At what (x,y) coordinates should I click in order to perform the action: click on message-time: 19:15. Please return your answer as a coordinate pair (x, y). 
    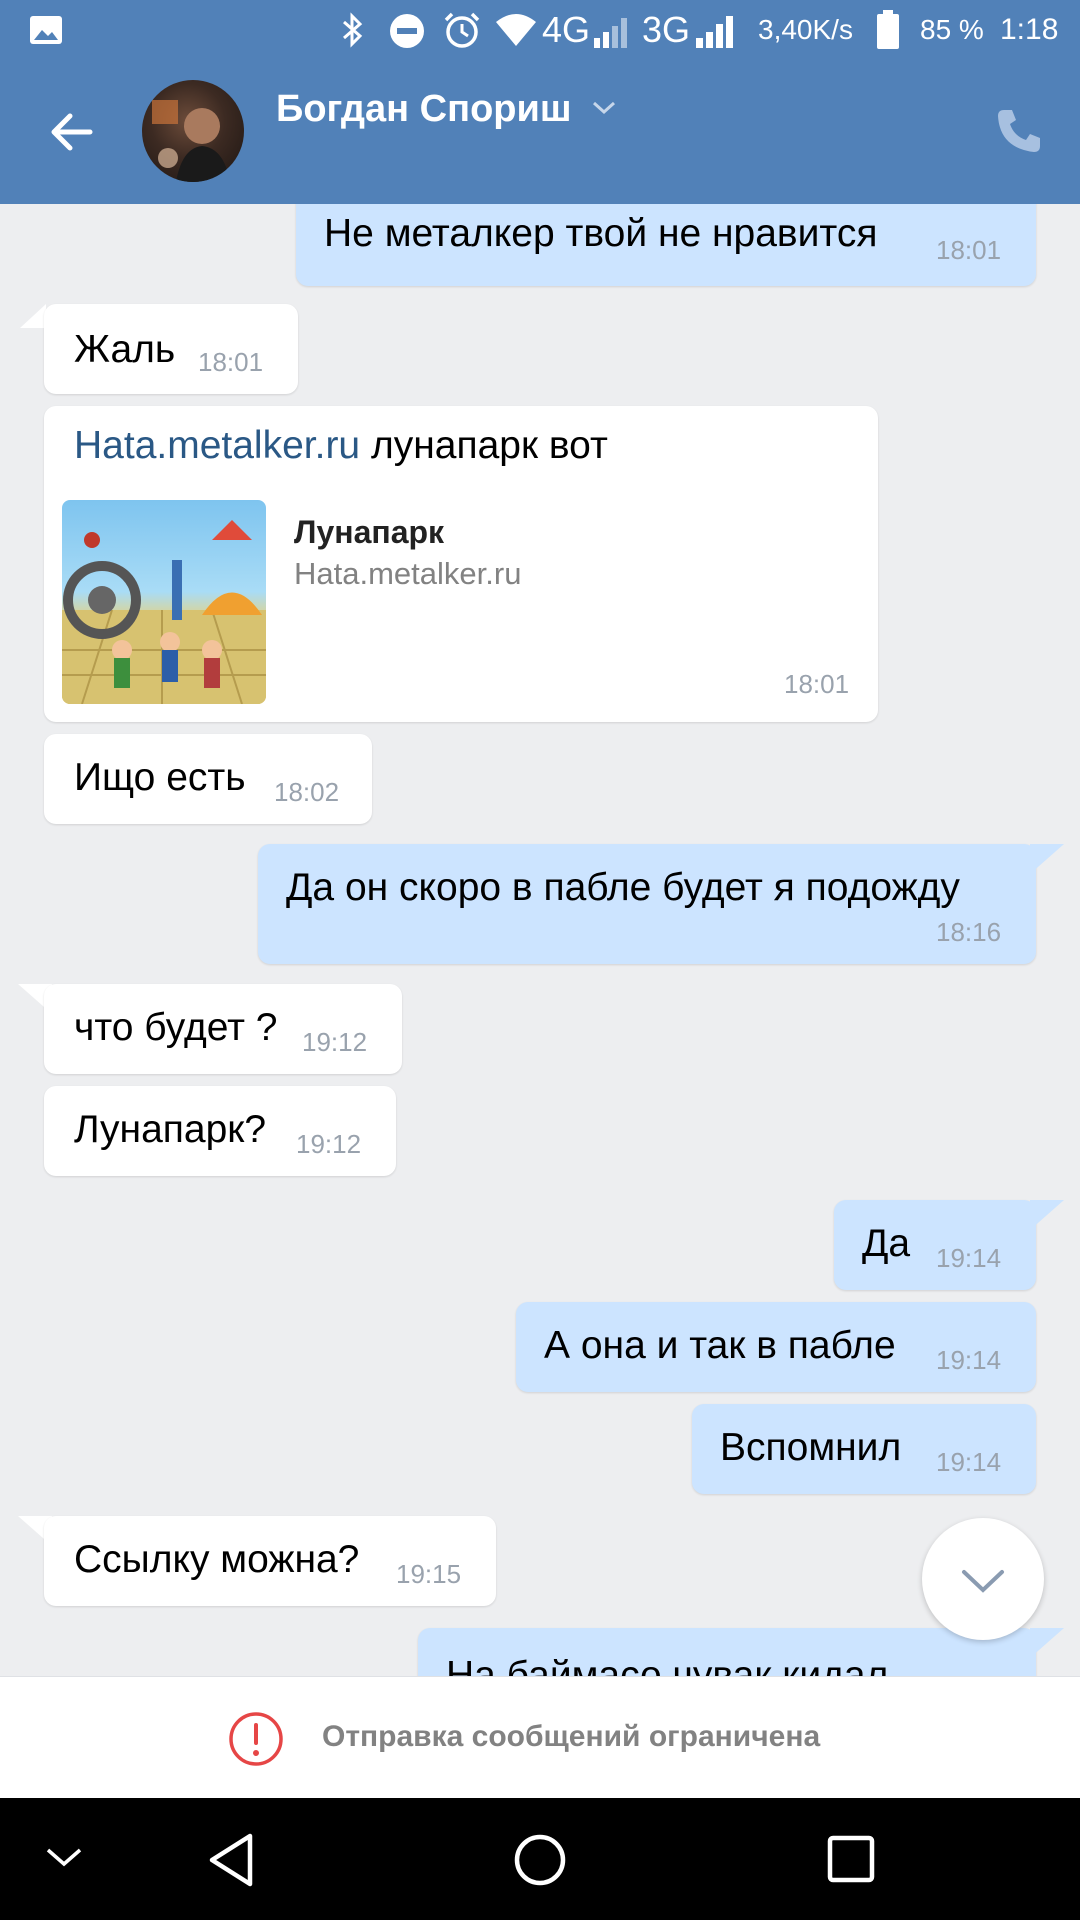
    Looking at the image, I should click on (429, 1574).